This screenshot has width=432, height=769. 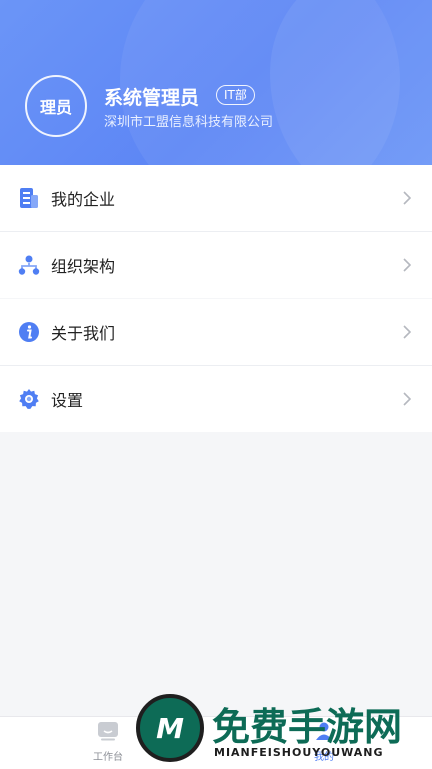 I want to click on workbench-icon, so click(x=108, y=733).